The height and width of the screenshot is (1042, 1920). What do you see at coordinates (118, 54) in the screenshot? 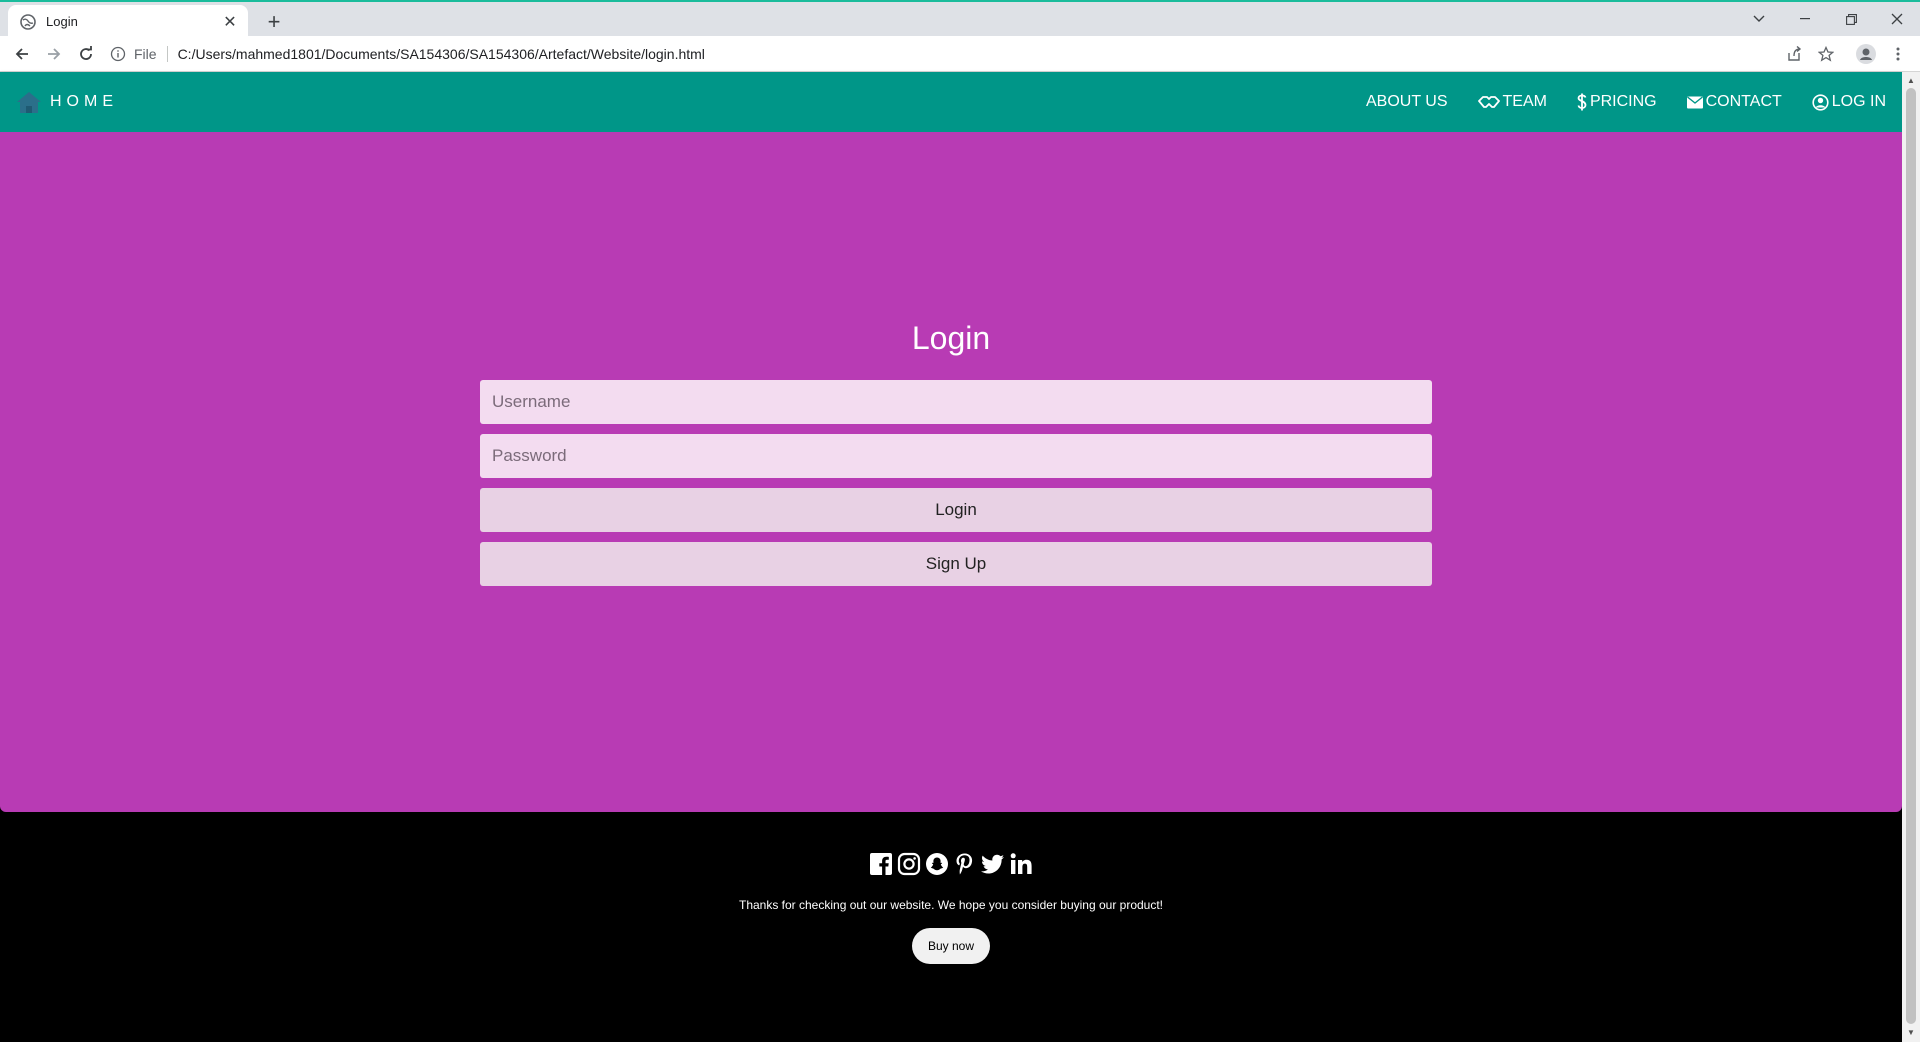
I see `info-icon` at bounding box center [118, 54].